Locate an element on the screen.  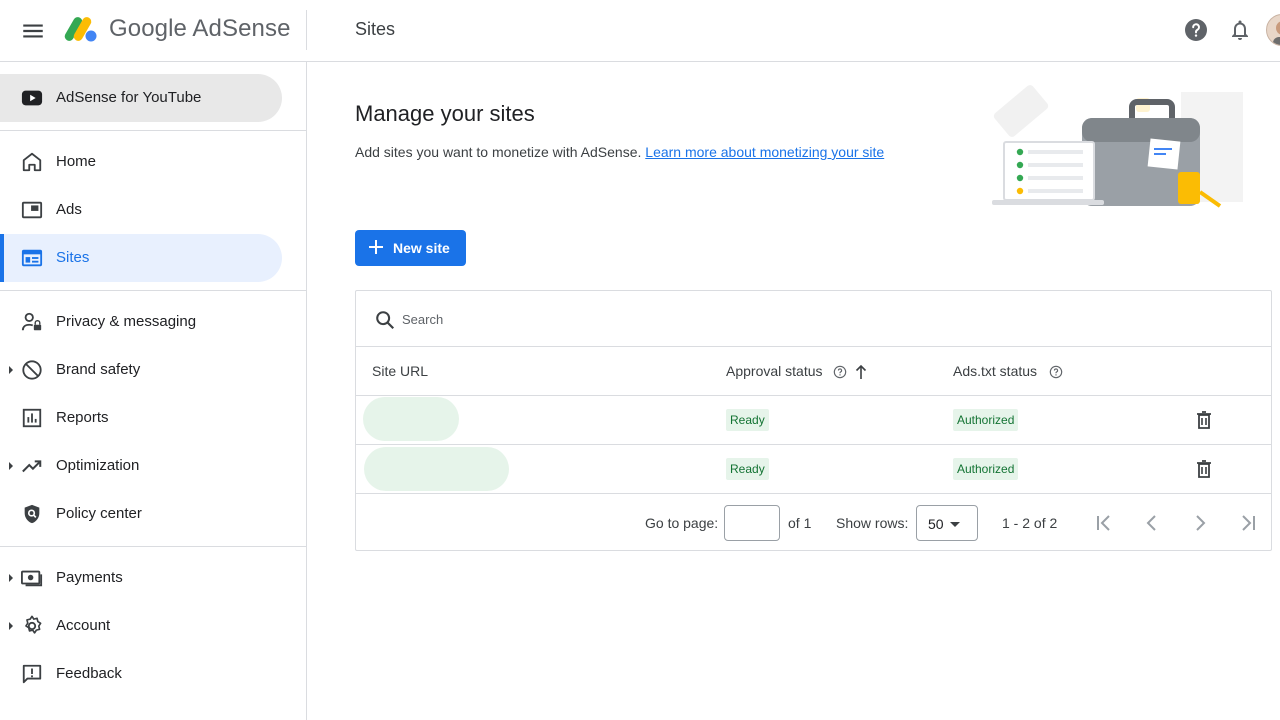
policy-shield-icon is located at coordinates (32, 514).